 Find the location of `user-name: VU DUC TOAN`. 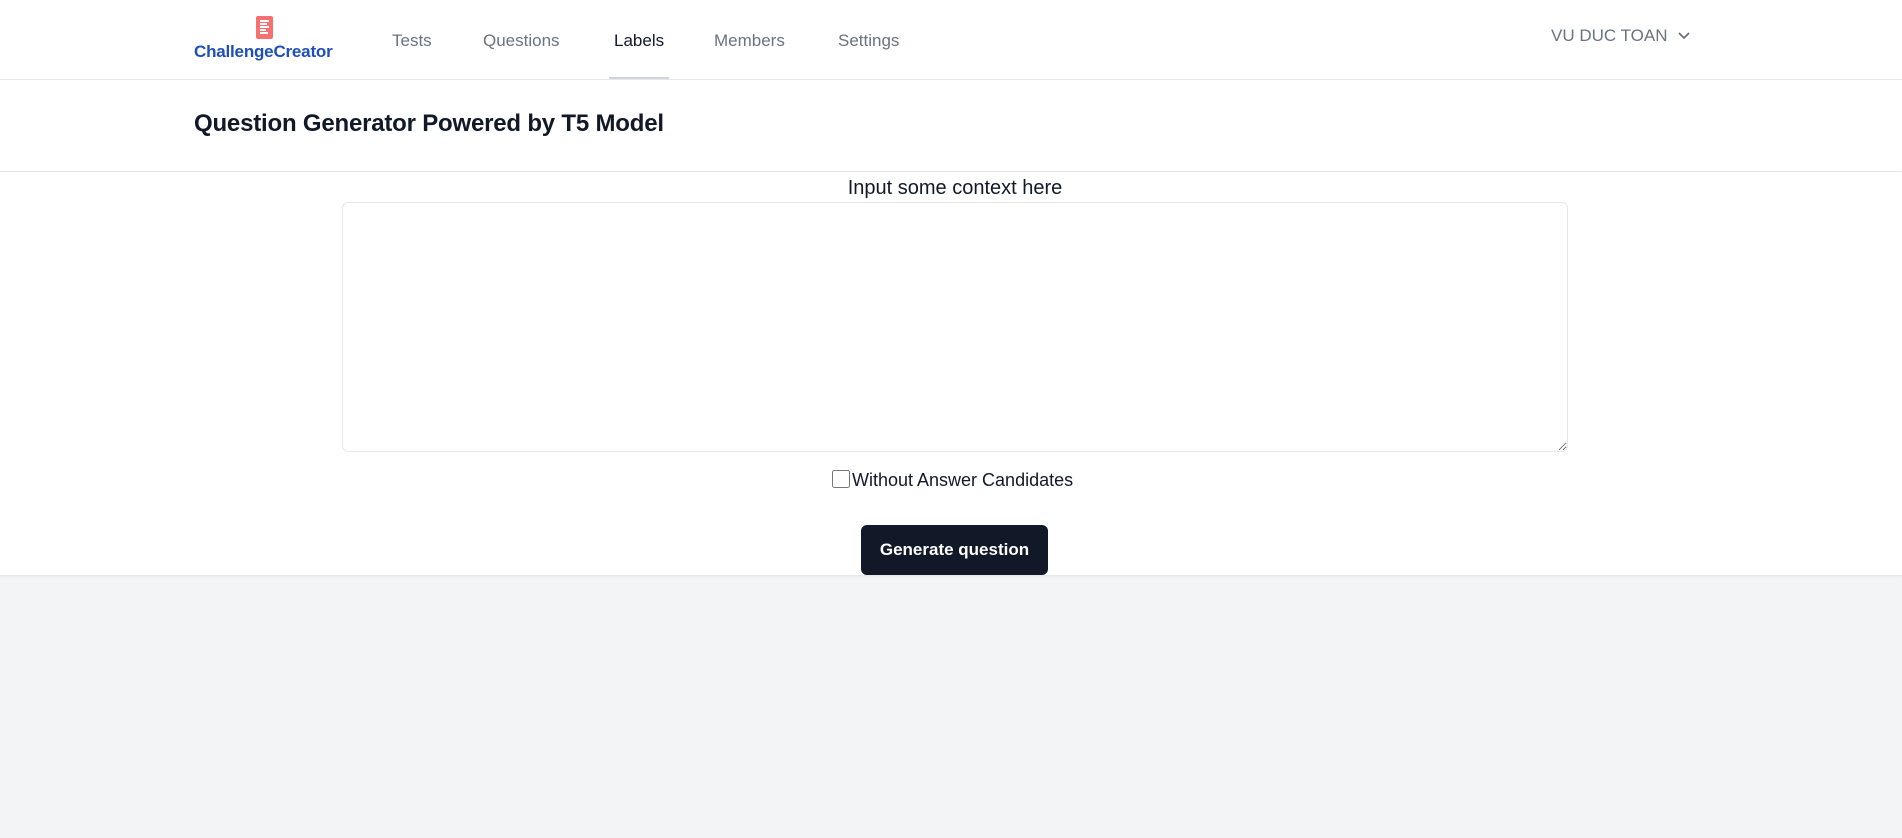

user-name: VU DUC TOAN is located at coordinates (1609, 35).